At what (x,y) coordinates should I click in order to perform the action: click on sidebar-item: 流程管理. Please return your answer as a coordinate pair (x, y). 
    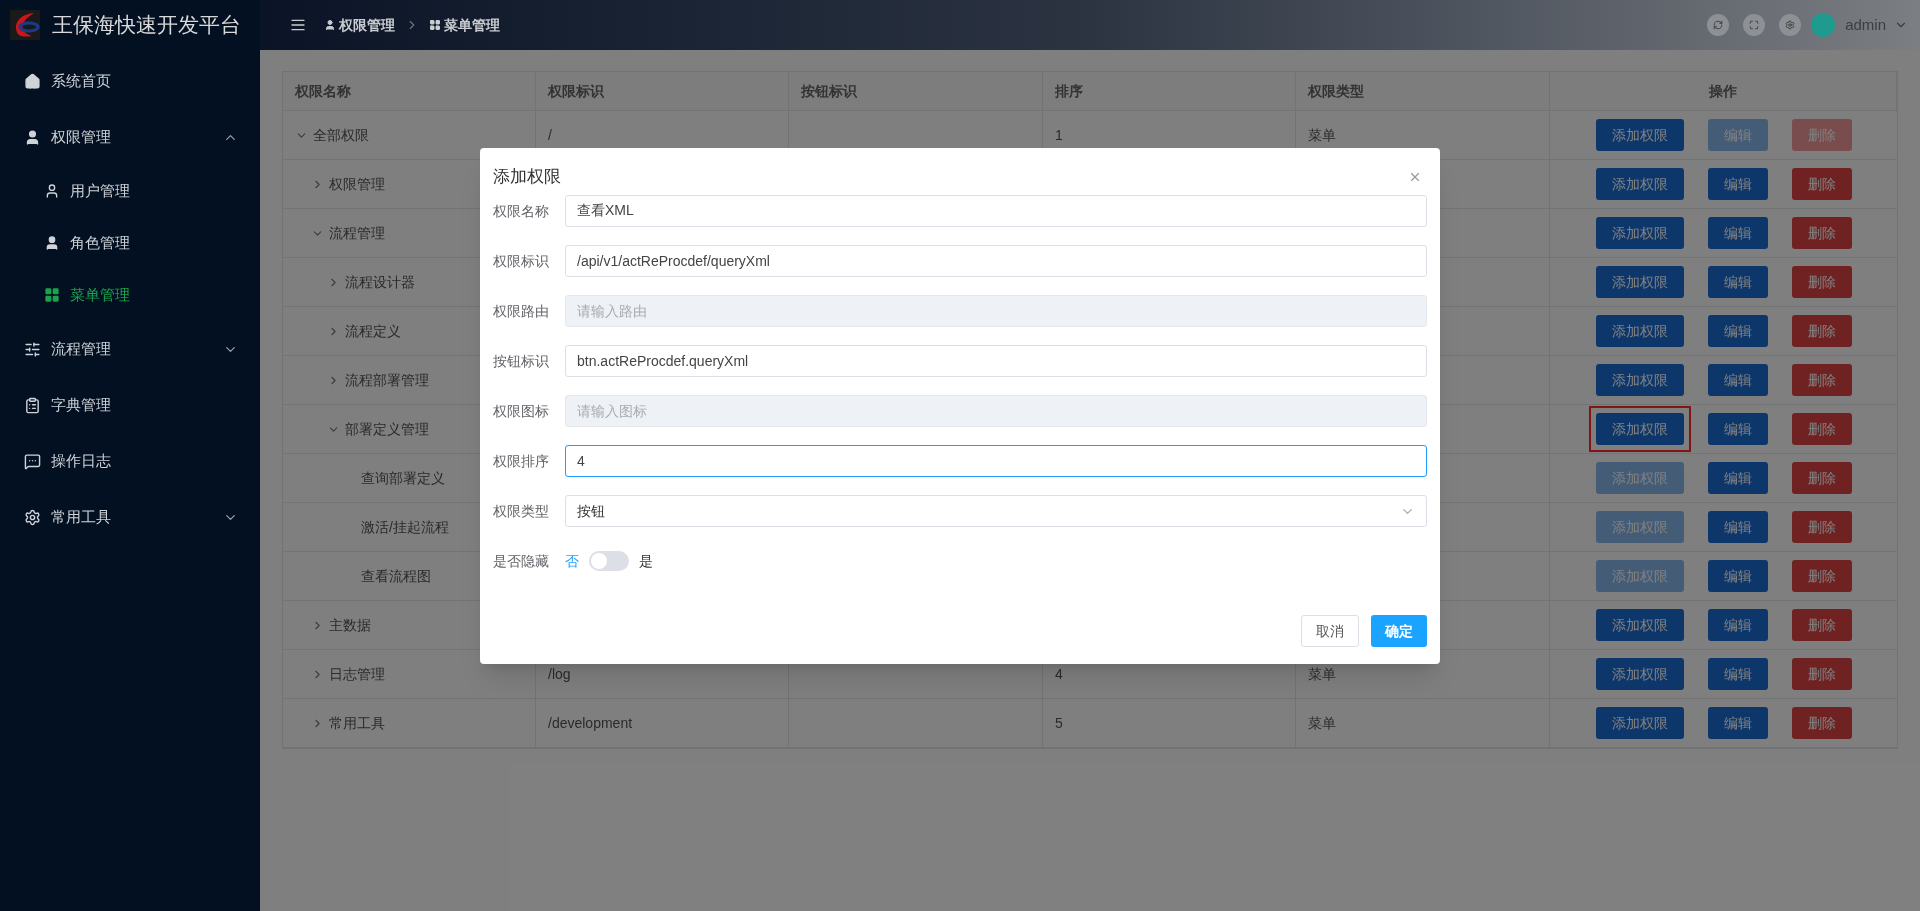
    Looking at the image, I should click on (130, 349).